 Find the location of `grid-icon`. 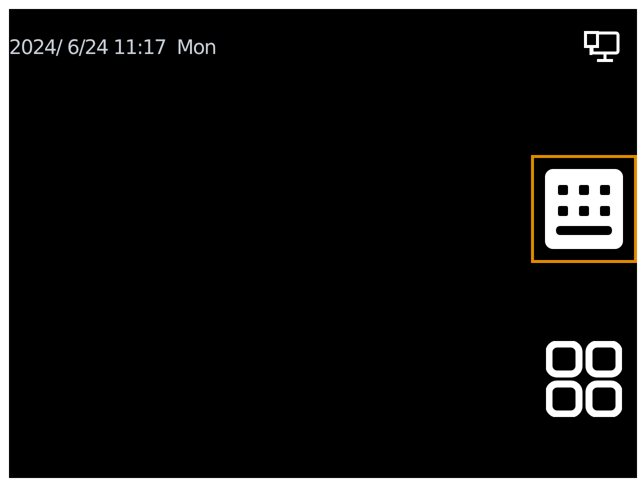

grid-icon is located at coordinates (584, 379).